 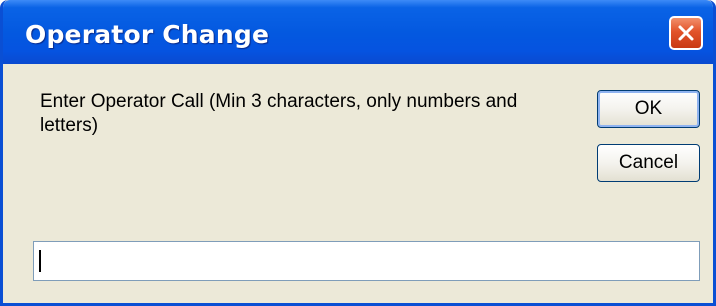 What do you see at coordinates (366, 261) in the screenshot?
I see `operator-call-input` at bounding box center [366, 261].